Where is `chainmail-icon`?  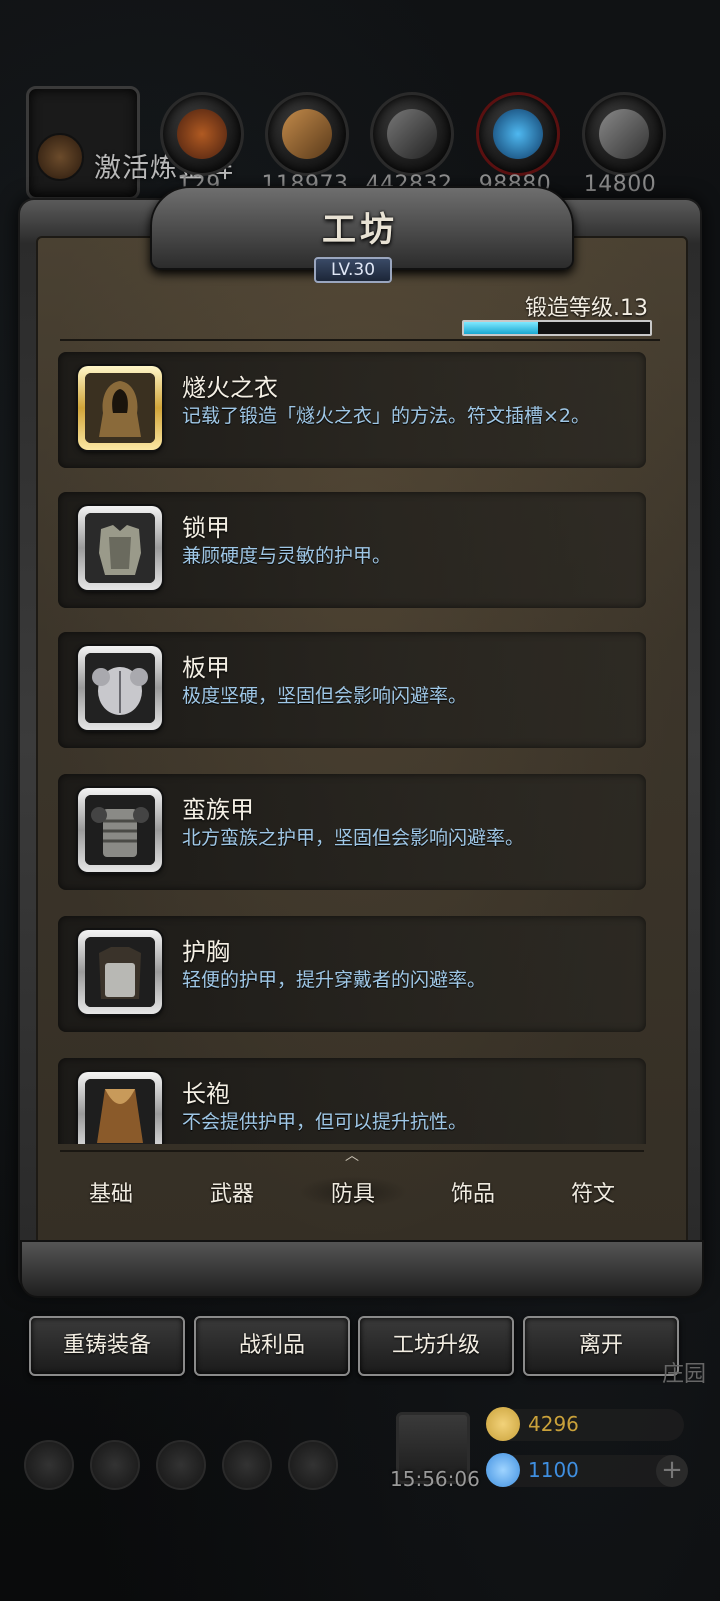 chainmail-icon is located at coordinates (120, 548).